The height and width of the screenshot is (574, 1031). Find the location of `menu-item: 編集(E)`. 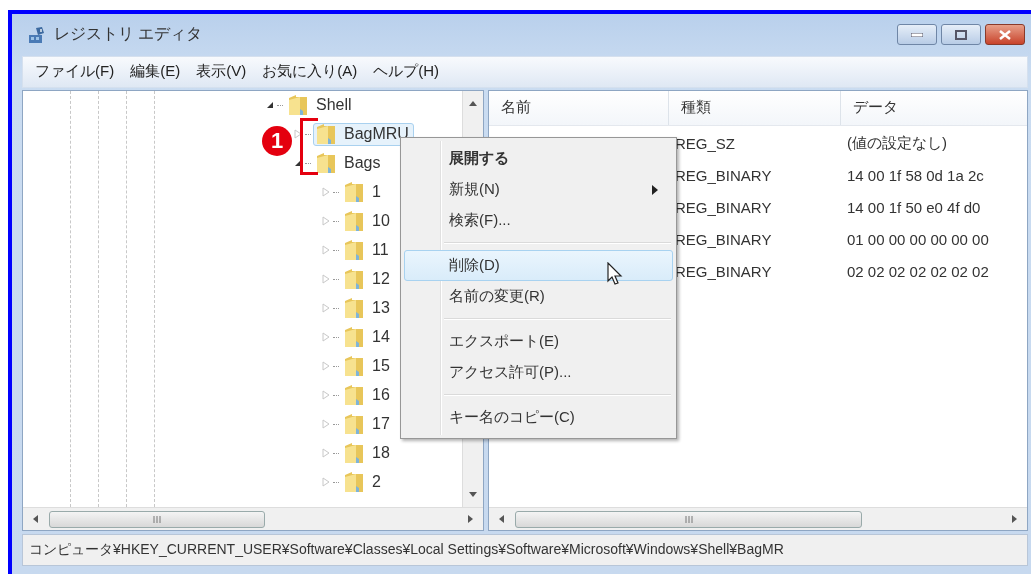

menu-item: 編集(E) is located at coordinates (155, 72).